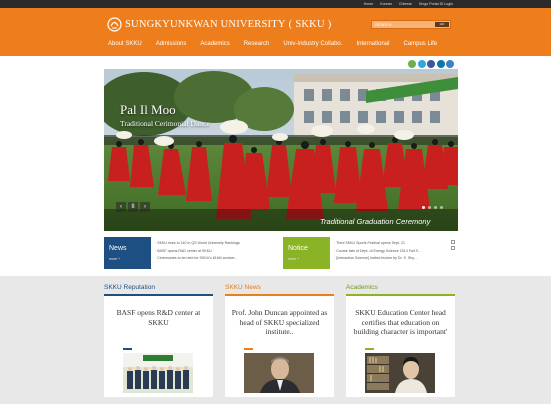 This screenshot has width=551, height=404. I want to click on column-heading: SKKU News, so click(279, 288).